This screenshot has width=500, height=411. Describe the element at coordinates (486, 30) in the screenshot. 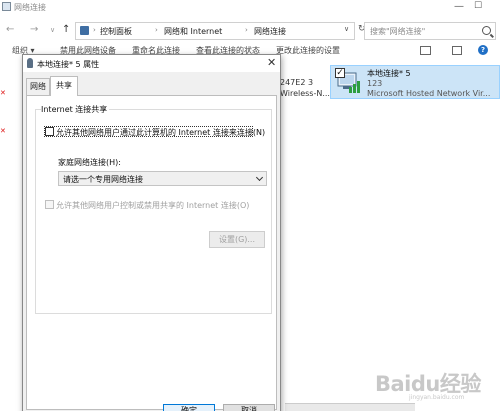

I see `search-icon` at that location.